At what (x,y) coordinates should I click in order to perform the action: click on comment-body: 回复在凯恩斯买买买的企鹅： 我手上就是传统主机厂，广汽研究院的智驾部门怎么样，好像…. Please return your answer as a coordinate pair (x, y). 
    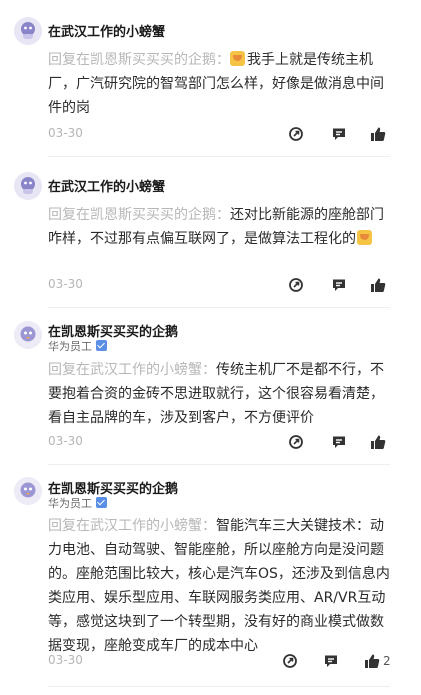
    Looking at the image, I should click on (220, 84).